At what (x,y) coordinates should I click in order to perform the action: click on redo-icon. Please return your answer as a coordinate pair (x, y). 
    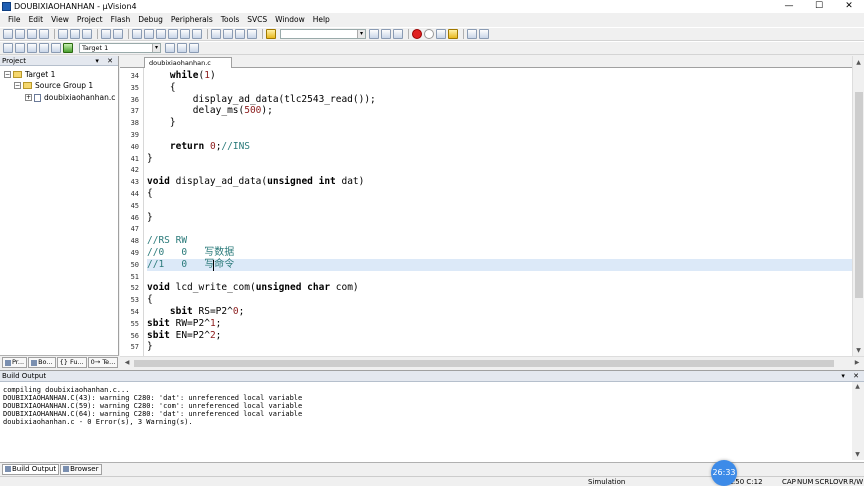
    Looking at the image, I should click on (118, 34).